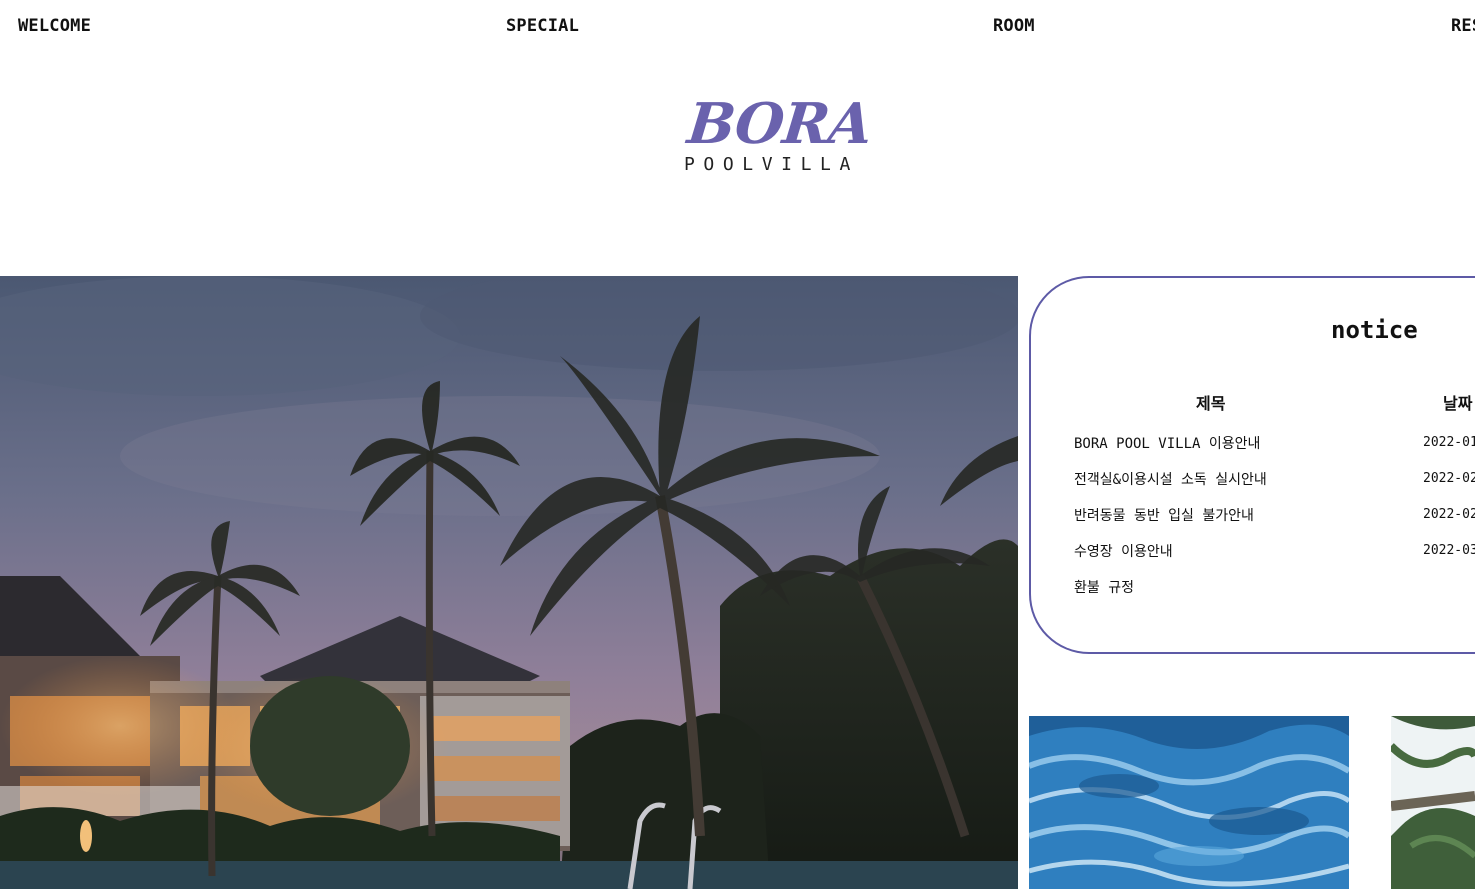  I want to click on nav-welcome: WELCOME, so click(54, 26).